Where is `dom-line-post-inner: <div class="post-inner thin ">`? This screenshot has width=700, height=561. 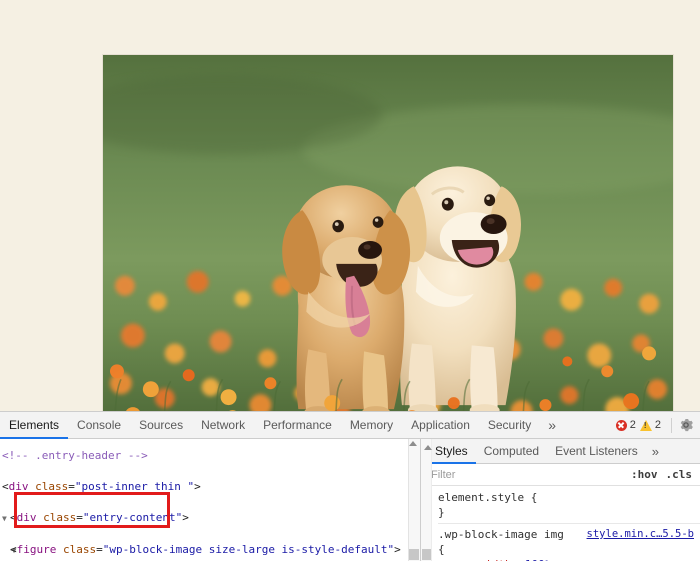 dom-line-post-inner: <div class="post-inner thin "> is located at coordinates (211, 487).